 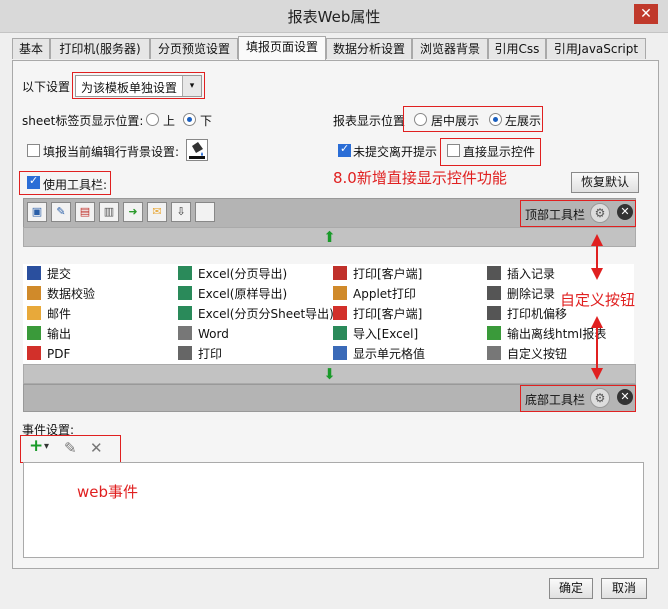 What do you see at coordinates (61, 212) in the screenshot?
I see `edit-icon: ✎` at bounding box center [61, 212].